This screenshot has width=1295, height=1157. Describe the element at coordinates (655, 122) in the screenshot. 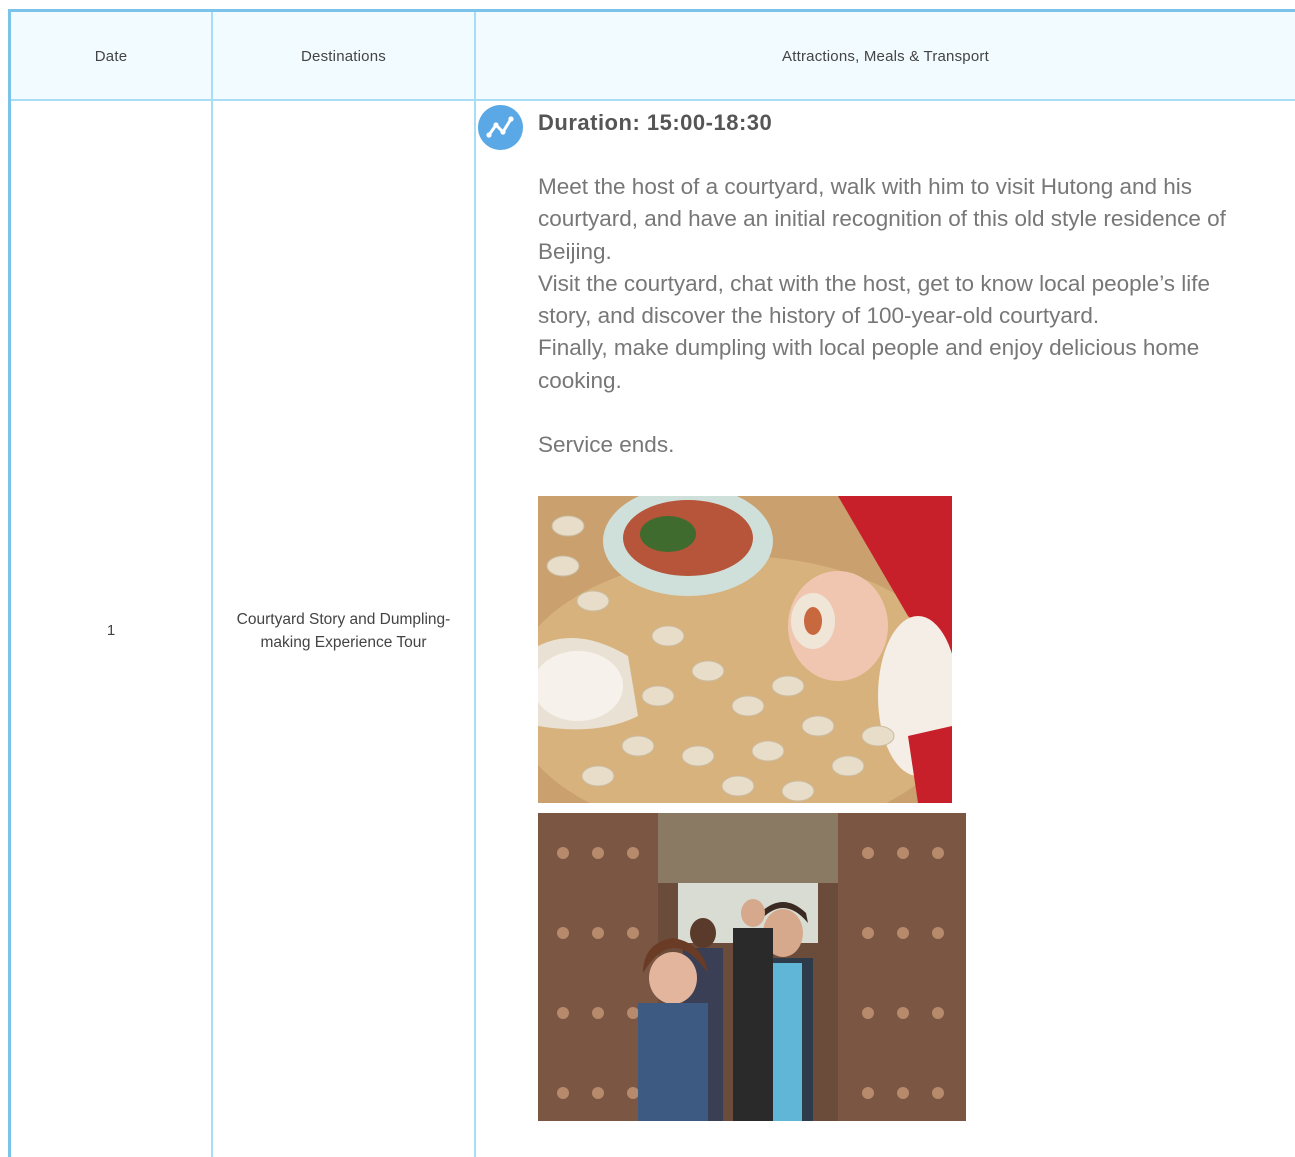

I see `duration-heading: Duration: 15:00-18:30` at that location.